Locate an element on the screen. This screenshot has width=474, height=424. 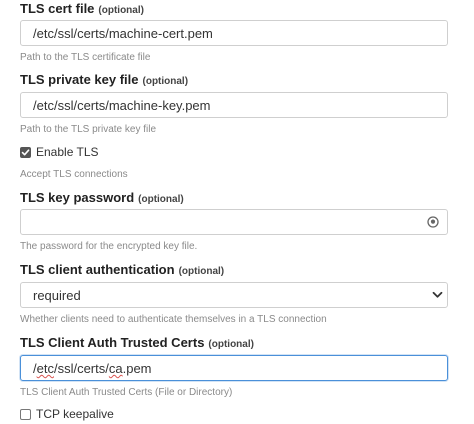
tls-key-password-input is located at coordinates (234, 222).